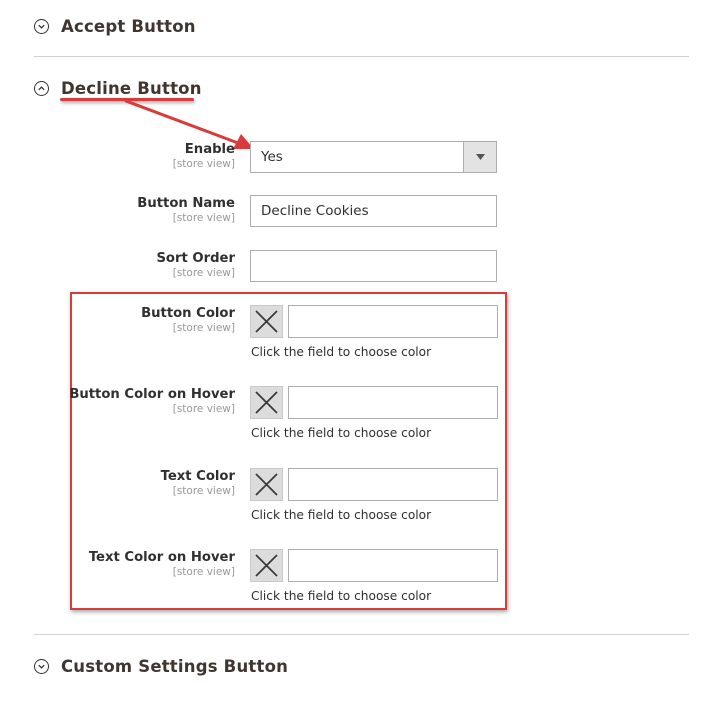 This screenshot has width=714, height=704. I want to click on dropdown-arrow-icon, so click(479, 157).